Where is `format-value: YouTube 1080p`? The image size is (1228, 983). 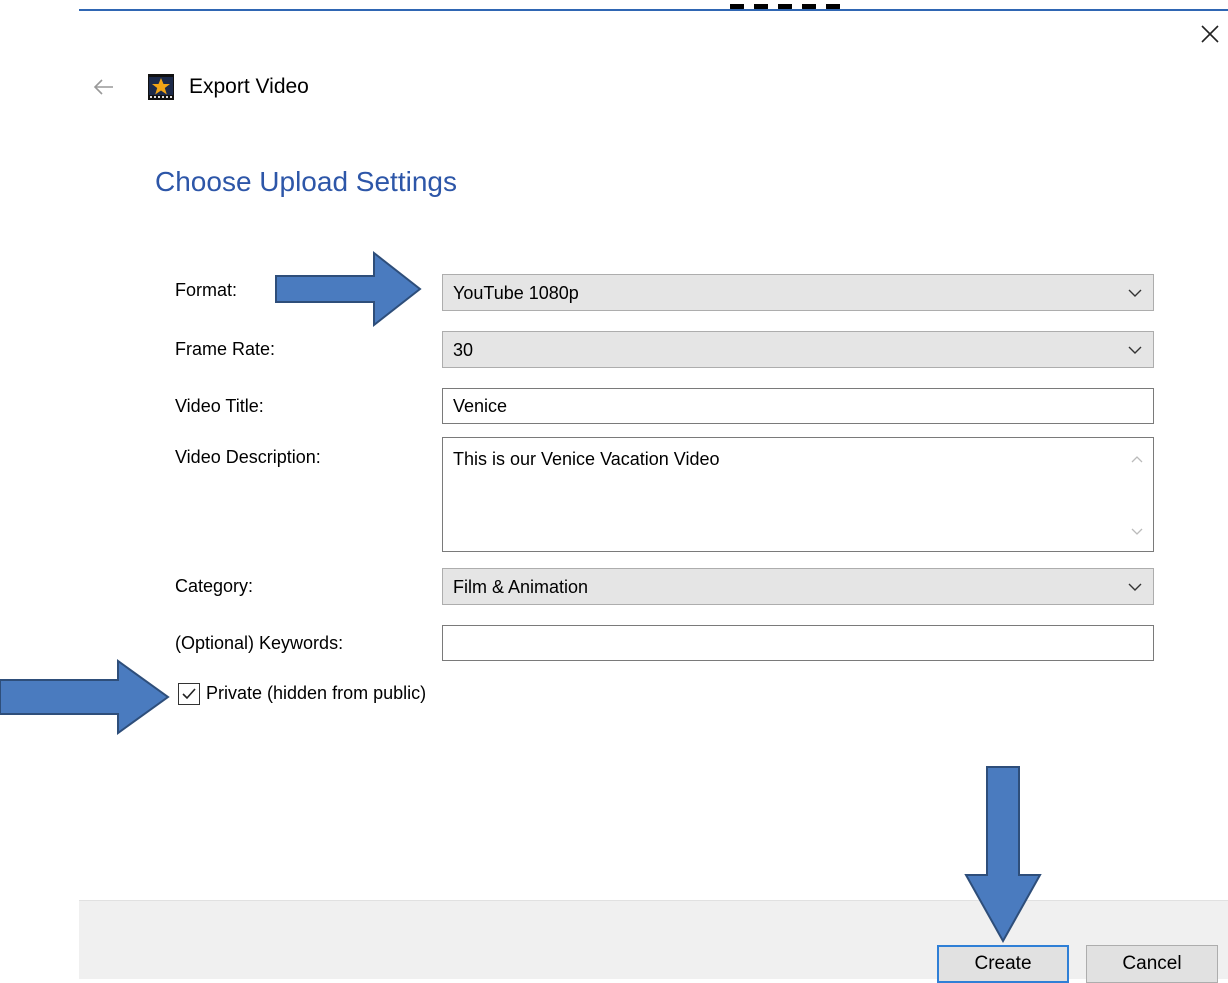
format-value: YouTube 1080p is located at coordinates (516, 293).